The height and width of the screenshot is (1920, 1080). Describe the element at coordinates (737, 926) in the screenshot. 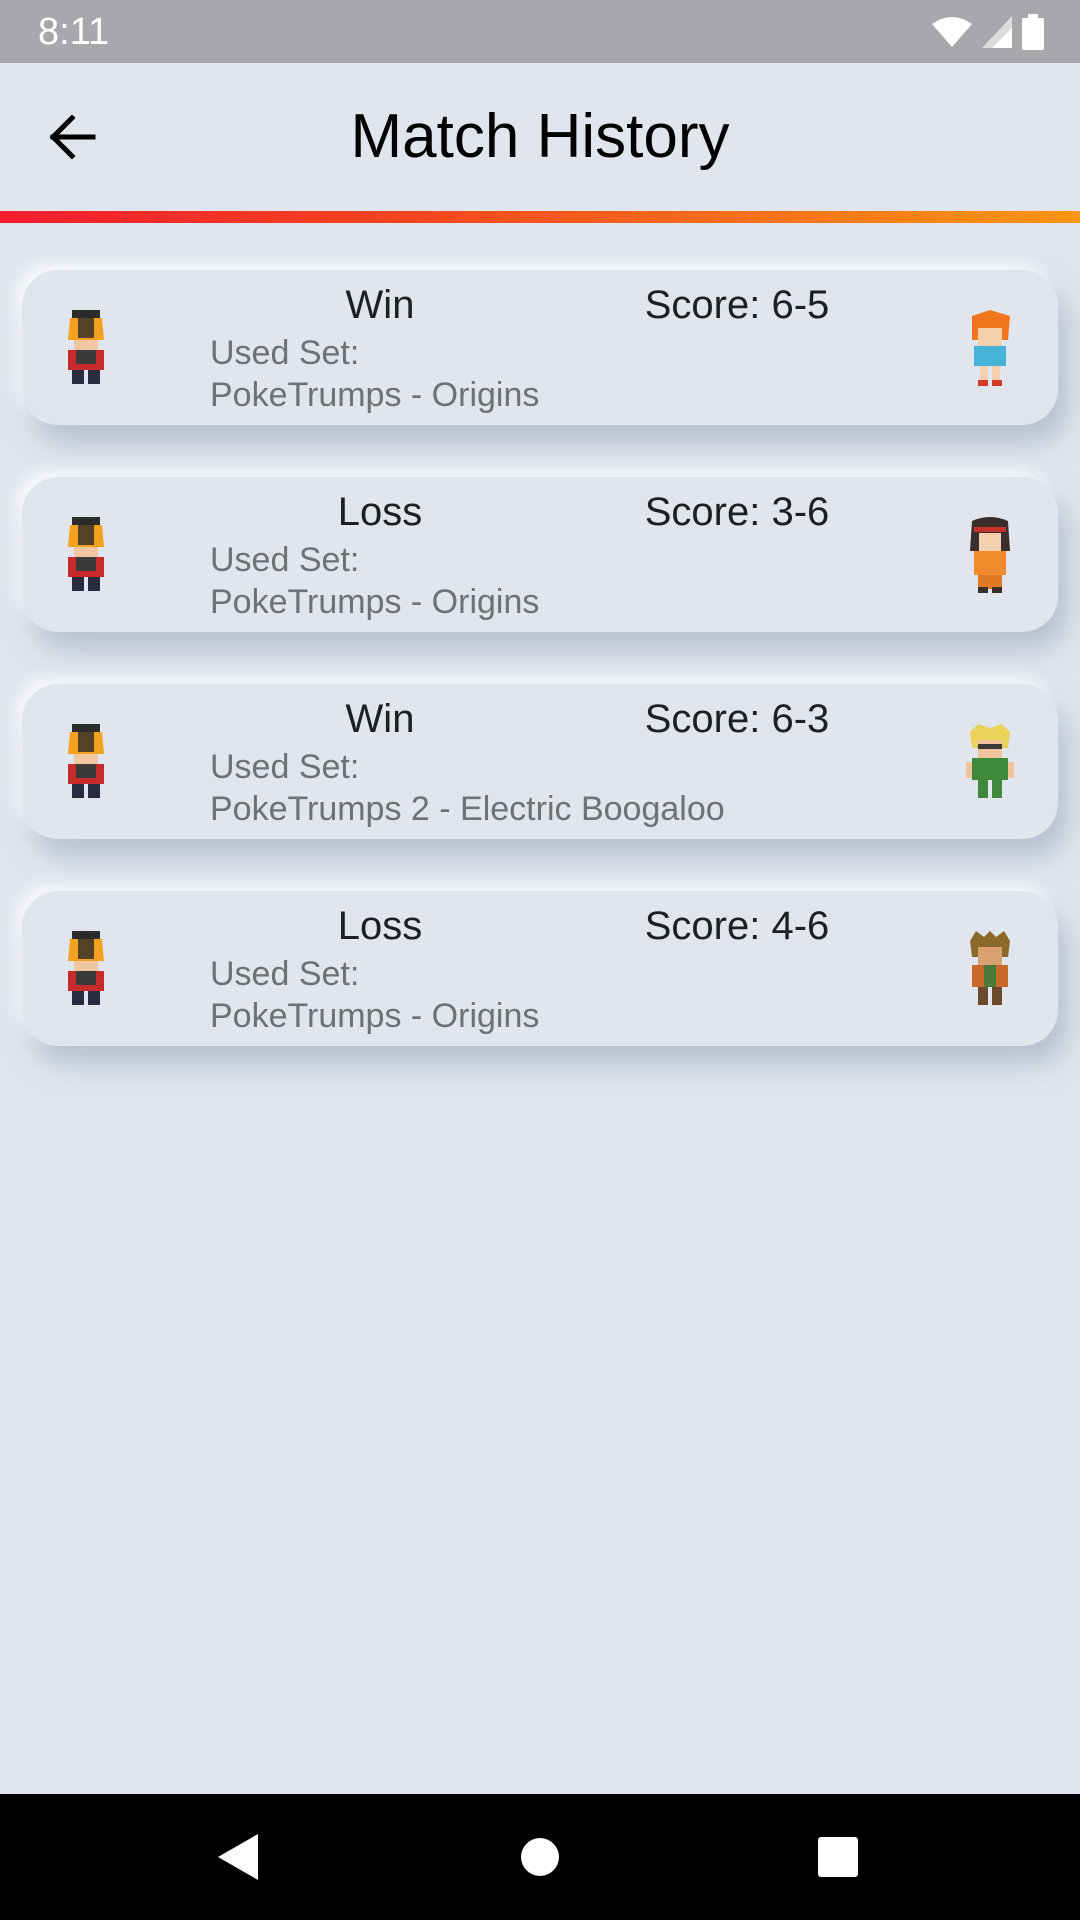

I see `match-score: Score: 4-6` at that location.